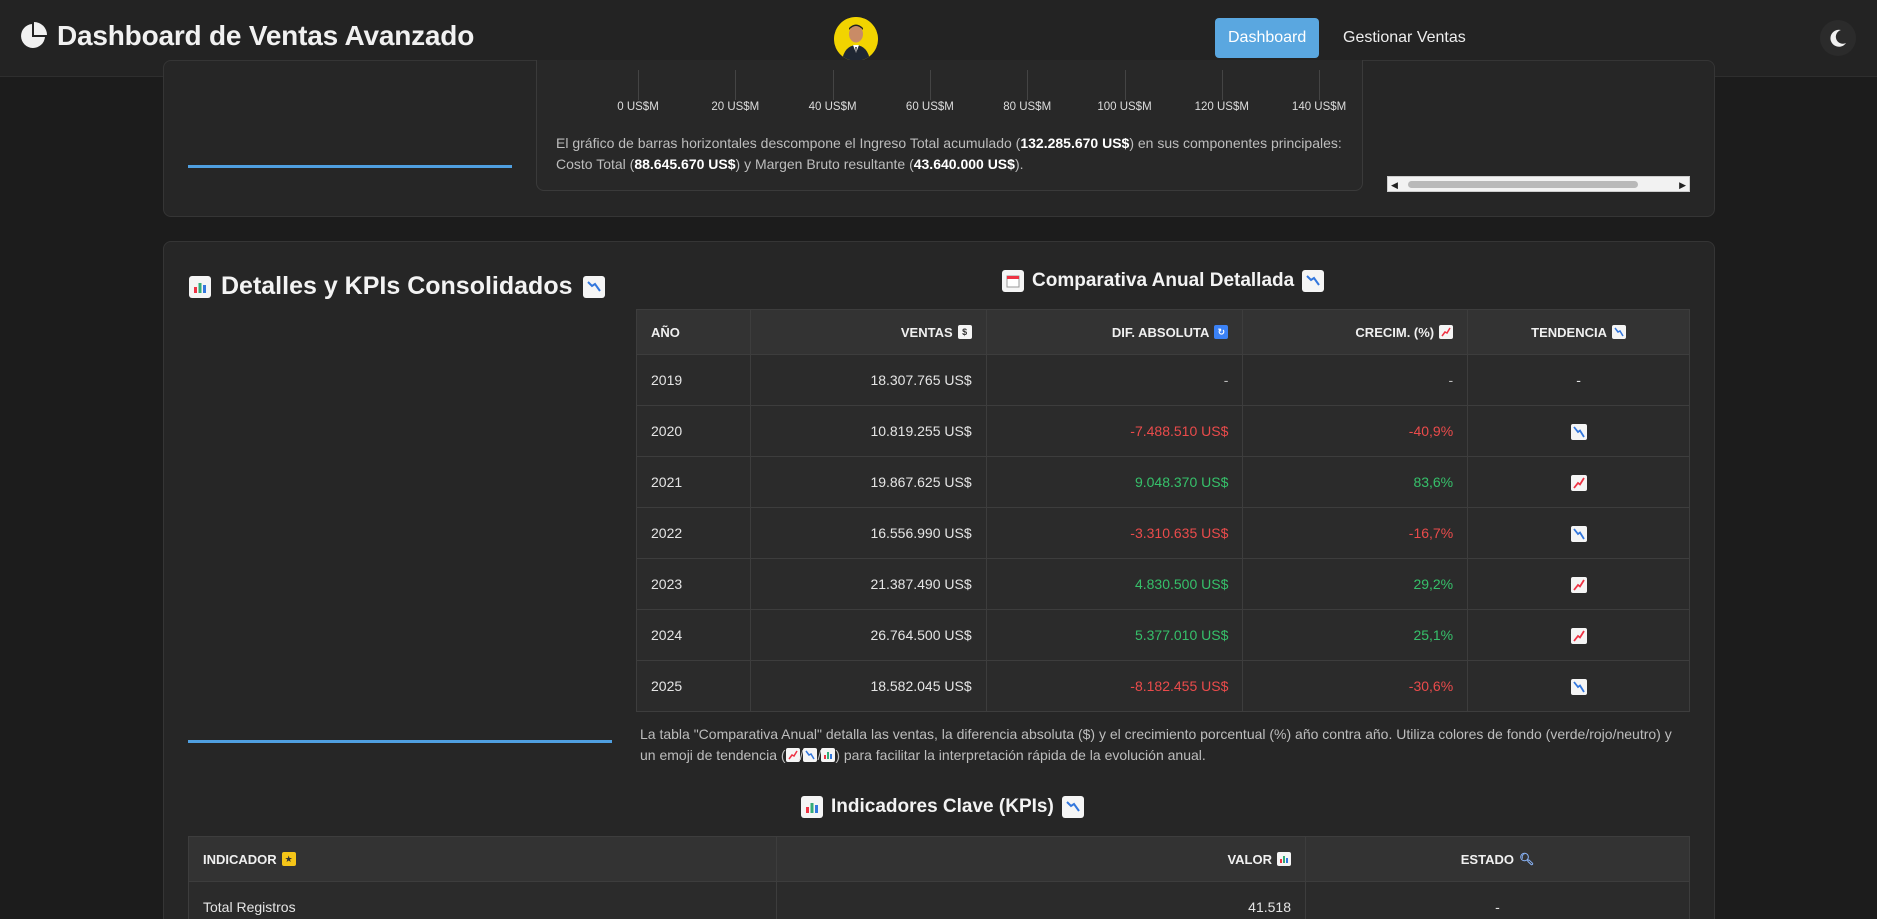 This screenshot has width=1877, height=919. I want to click on table-row: 2020 10.819.255 US$ -7.488.510 US$ -40,9%, so click(1163, 431).